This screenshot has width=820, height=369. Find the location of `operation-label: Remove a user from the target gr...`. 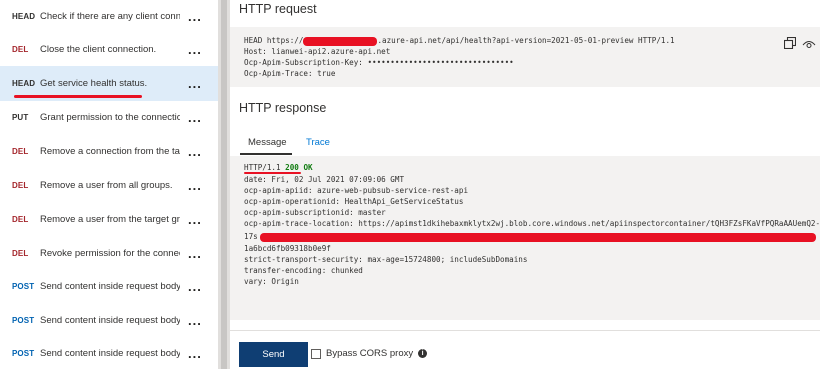

operation-label: Remove a user from the target gr... is located at coordinates (110, 219).